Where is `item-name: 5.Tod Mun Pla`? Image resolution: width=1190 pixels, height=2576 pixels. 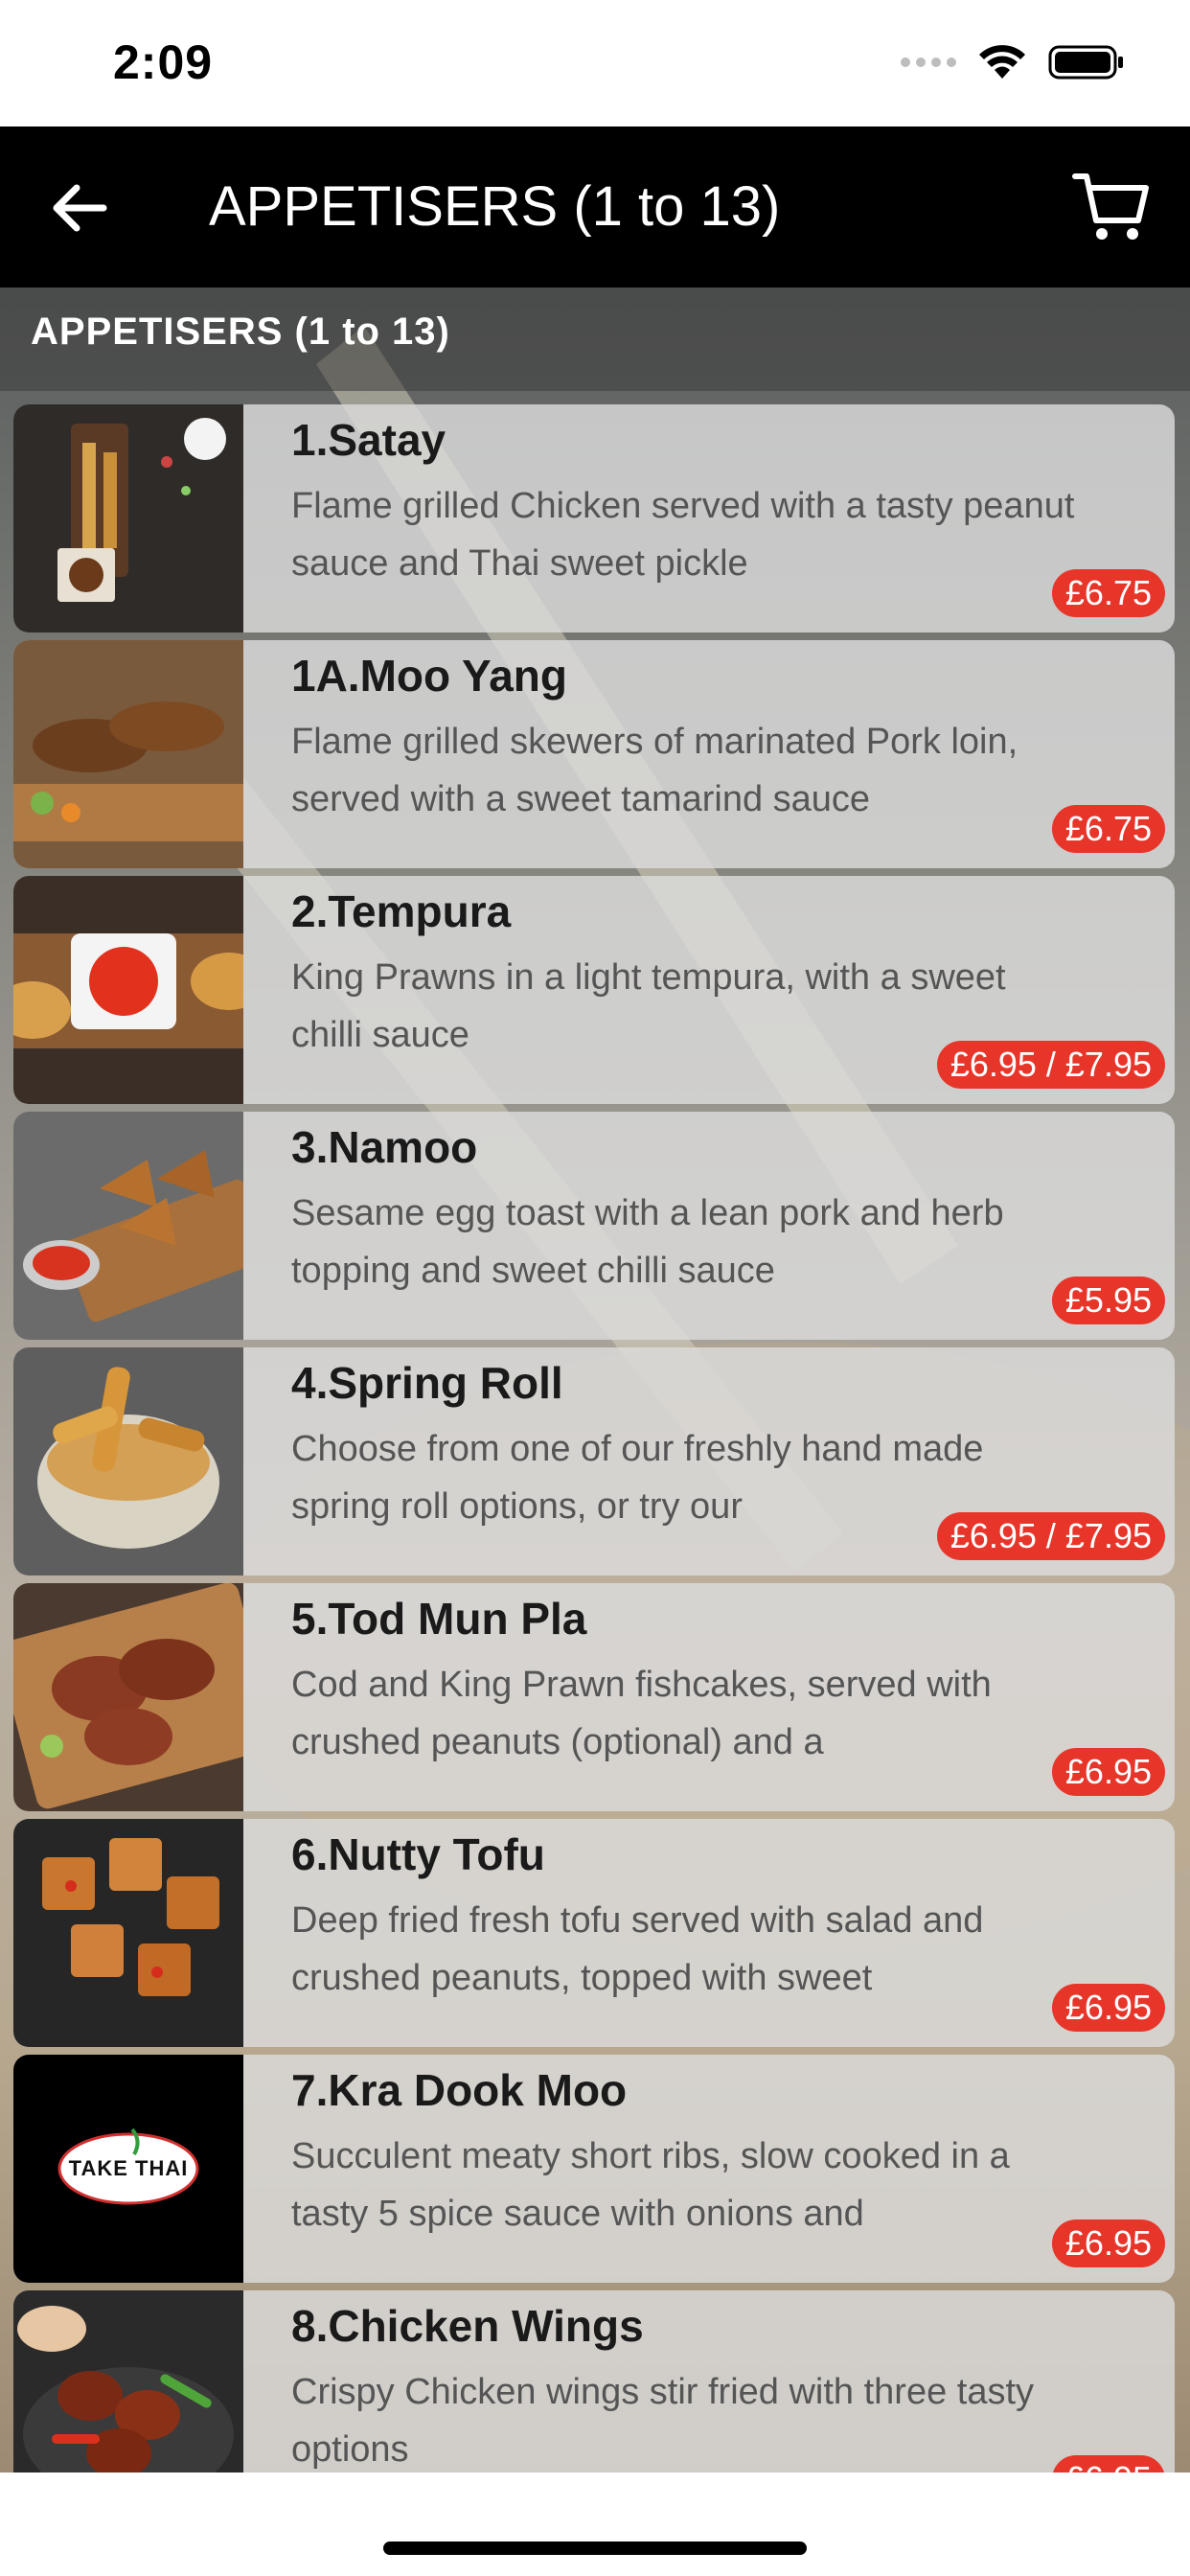
item-name: 5.Tod Mun Pla is located at coordinates (439, 1619).